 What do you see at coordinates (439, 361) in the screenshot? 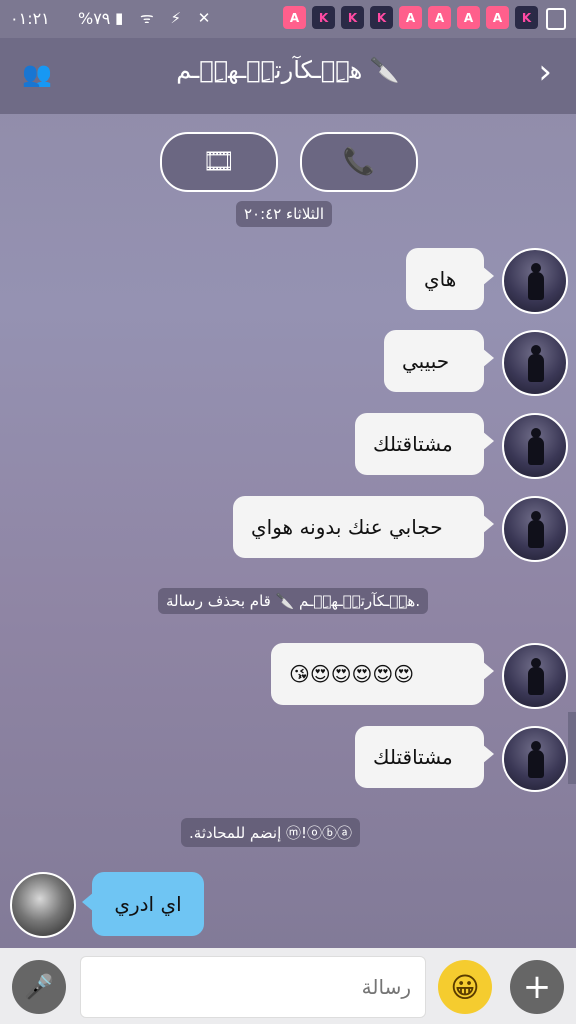
I see `message-bubble: حبيبي` at bounding box center [439, 361].